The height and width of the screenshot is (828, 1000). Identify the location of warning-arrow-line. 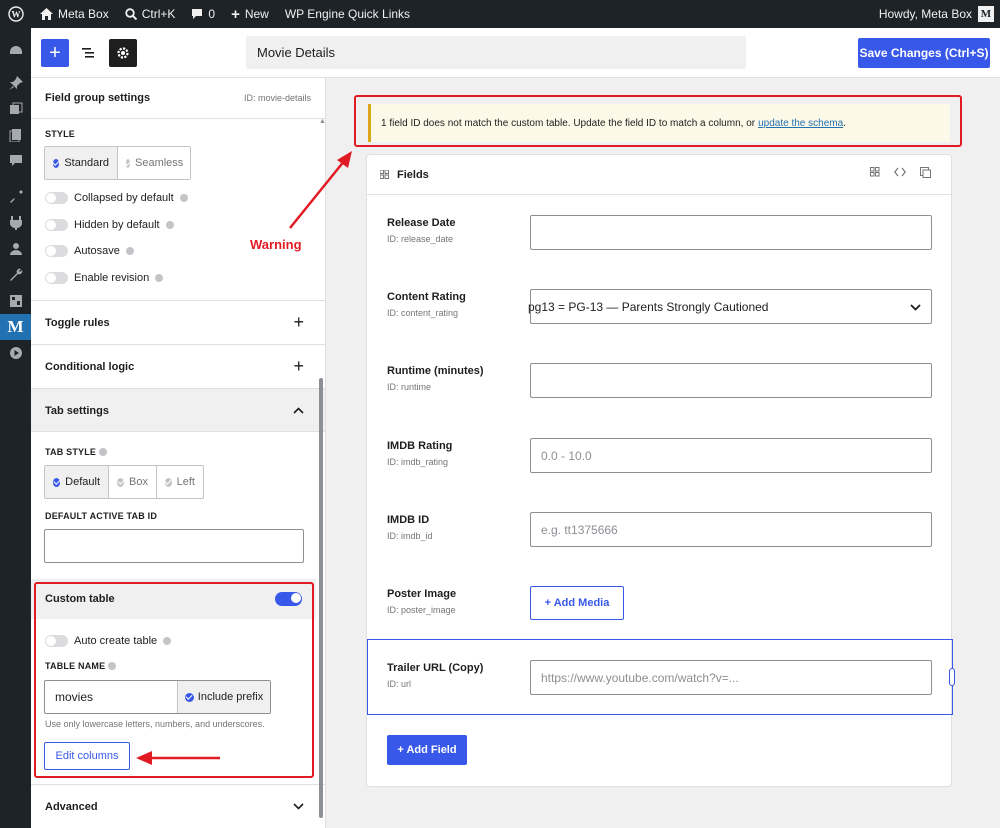
(317, 194).